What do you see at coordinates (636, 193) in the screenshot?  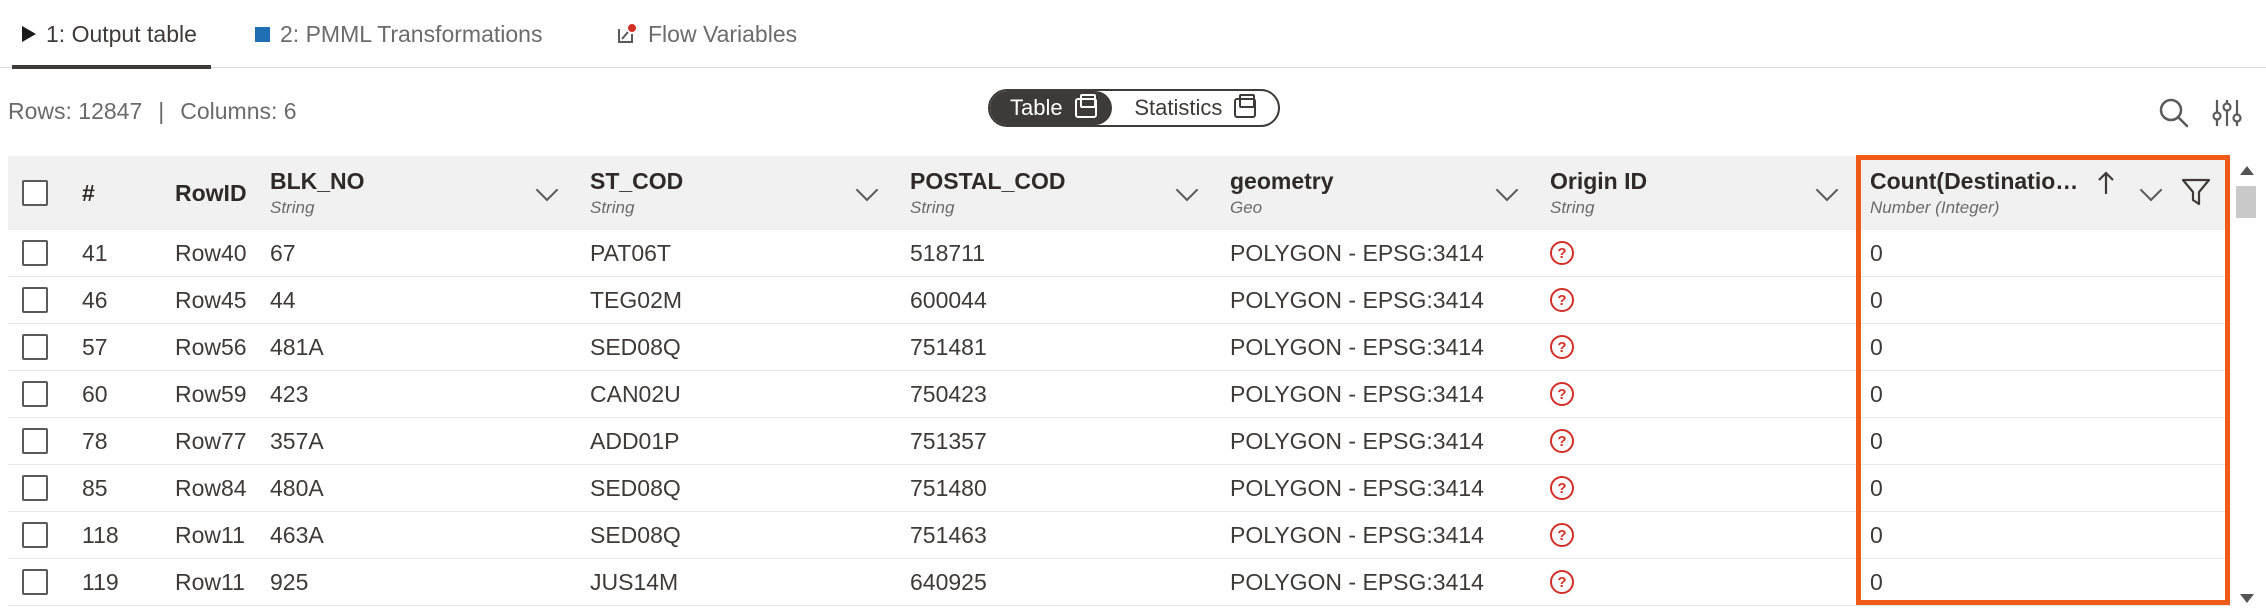 I see `column-header-st-cod: ST_COD String` at bounding box center [636, 193].